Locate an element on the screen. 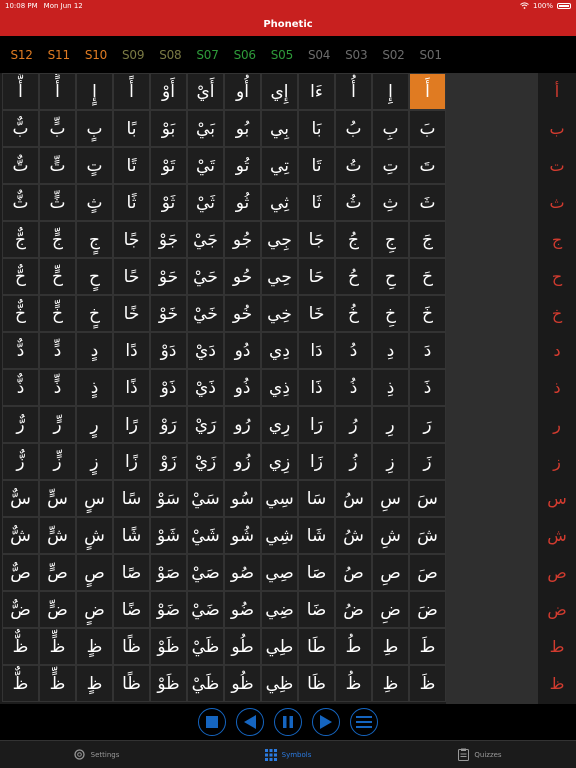 The width and height of the screenshot is (576, 768). symbol-cell: زٍ is located at coordinates (94, 461).